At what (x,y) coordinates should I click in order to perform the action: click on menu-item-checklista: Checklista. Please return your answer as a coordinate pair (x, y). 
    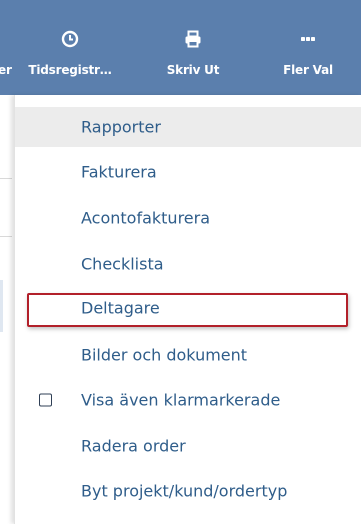
    Looking at the image, I should click on (188, 264).